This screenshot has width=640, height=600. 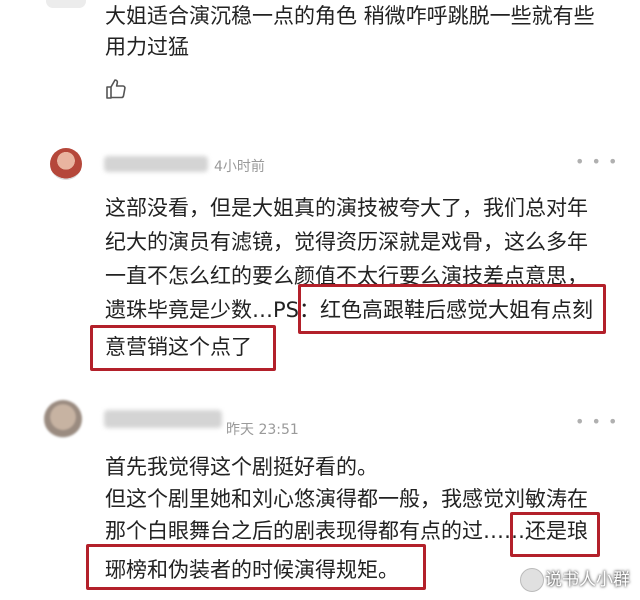 What do you see at coordinates (587, 580) in the screenshot?
I see `watermark: 说书人小群` at bounding box center [587, 580].